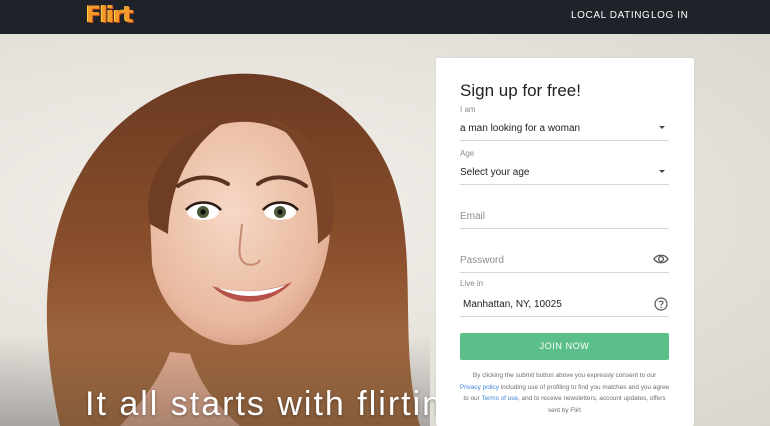 This screenshot has width=770, height=426. Describe the element at coordinates (479, 387) in the screenshot. I see `privacy-policy-link: Privacy policy` at that location.